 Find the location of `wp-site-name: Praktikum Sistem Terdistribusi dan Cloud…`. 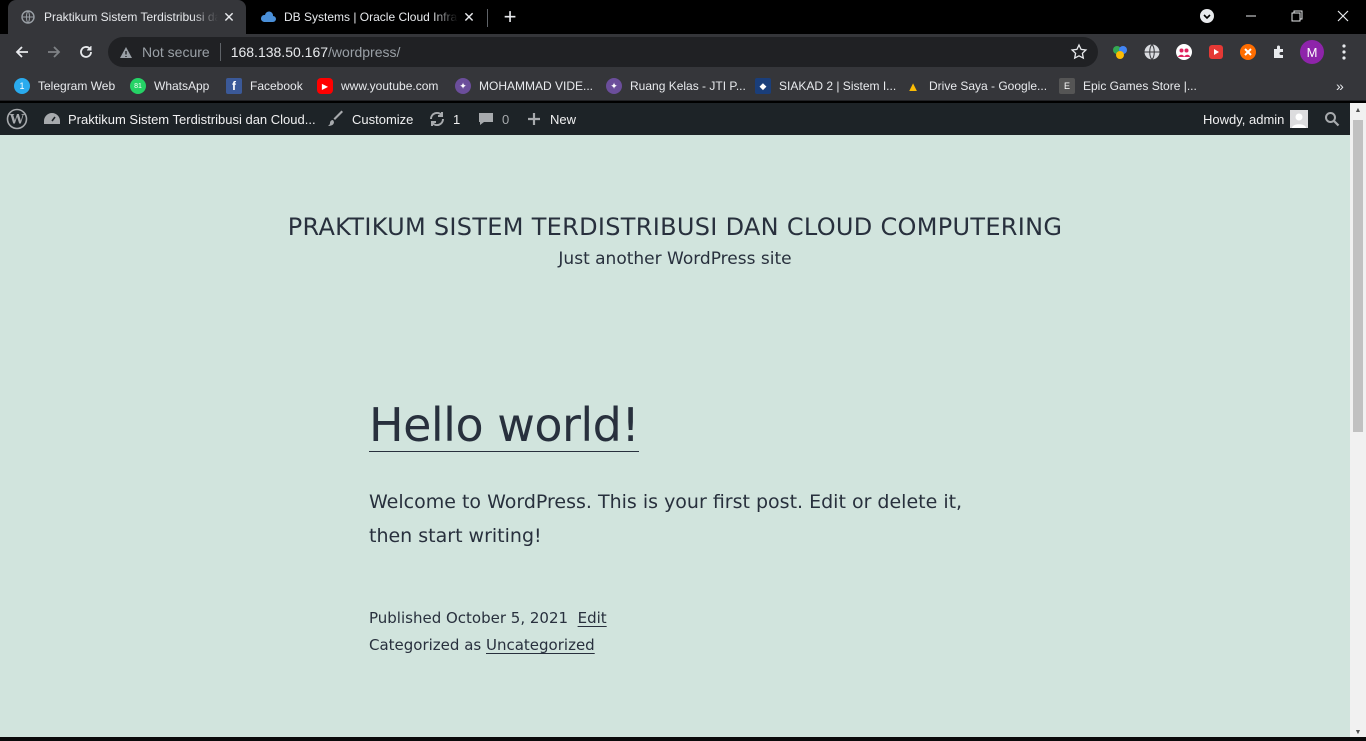

wp-site-name: Praktikum Sistem Terdistribusi dan Cloud… is located at coordinates (192, 119).